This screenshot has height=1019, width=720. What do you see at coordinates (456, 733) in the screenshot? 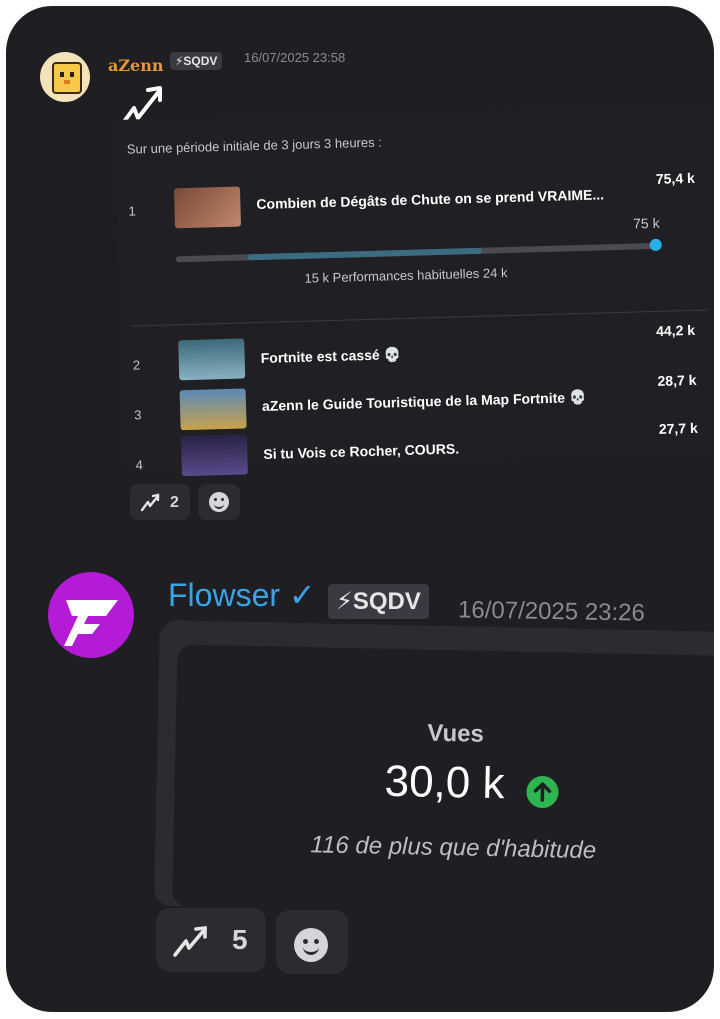
I see `stat-label: Vues` at bounding box center [456, 733].